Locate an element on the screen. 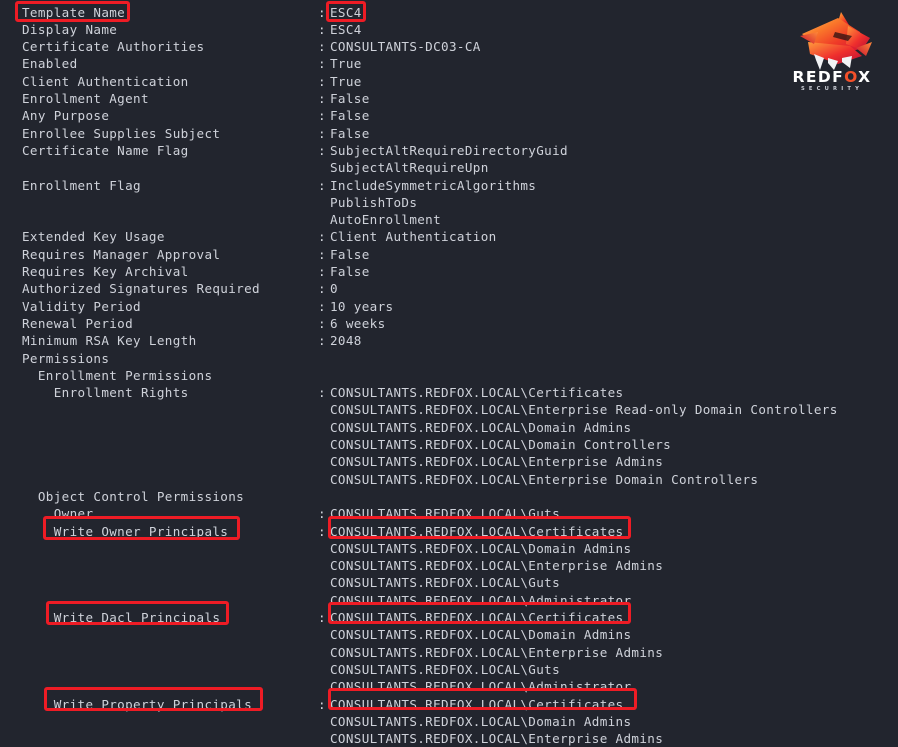 The image size is (898, 747). property-value: 6 weeks is located at coordinates (358, 323).